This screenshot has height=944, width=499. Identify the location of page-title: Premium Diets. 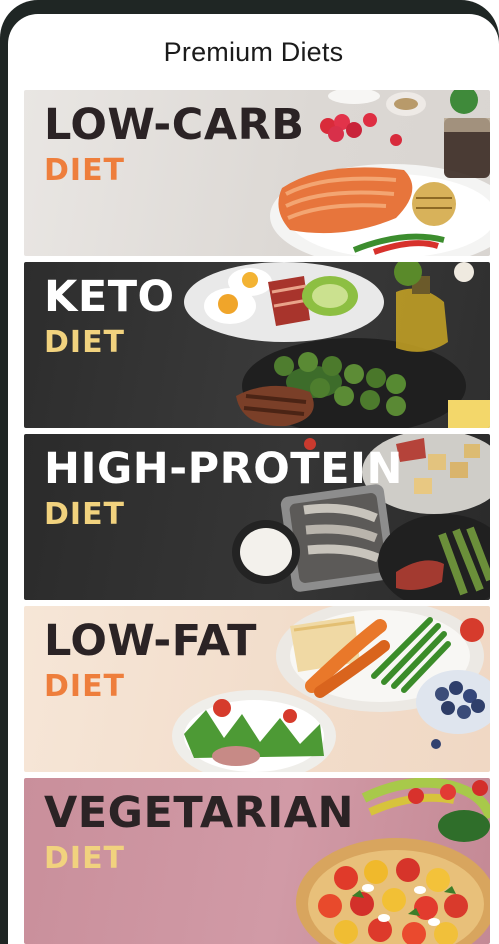
(253, 51).